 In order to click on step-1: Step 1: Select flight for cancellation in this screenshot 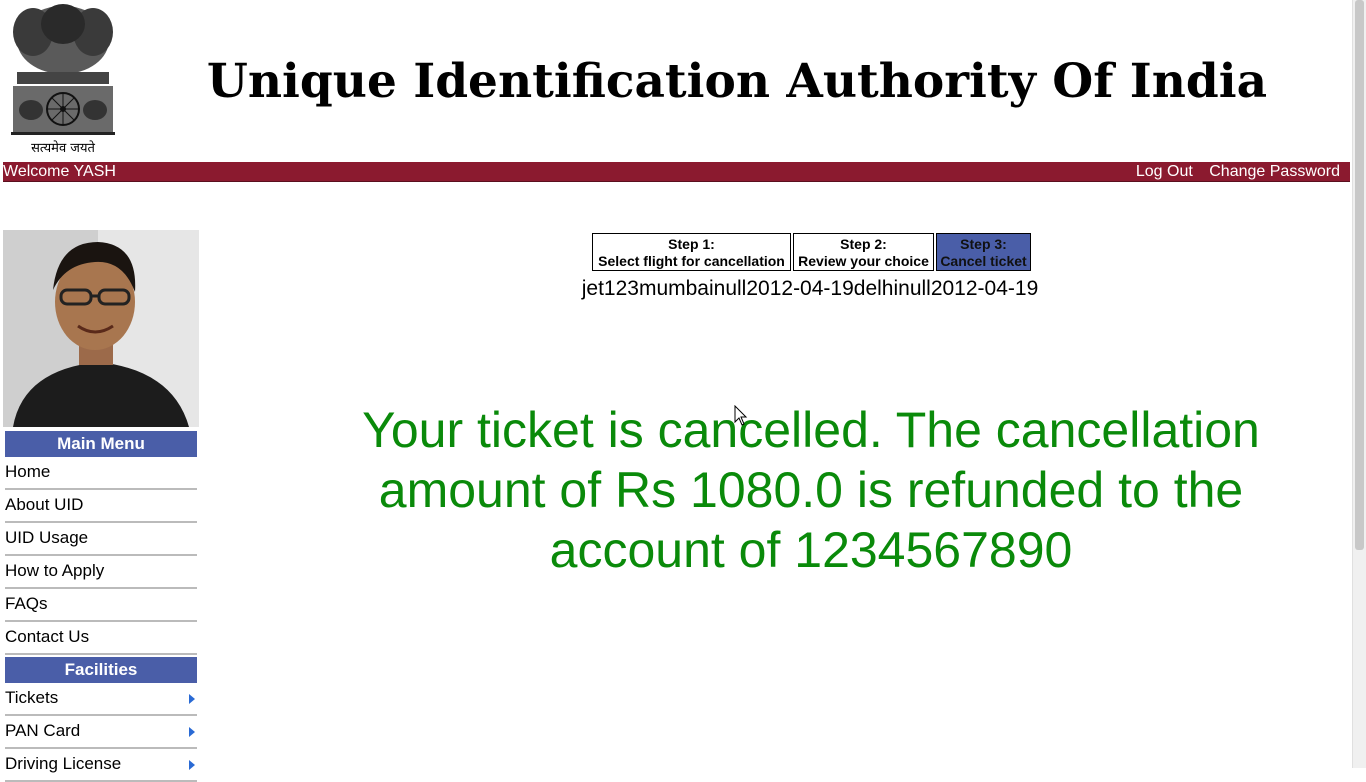, I will do `click(691, 252)`.